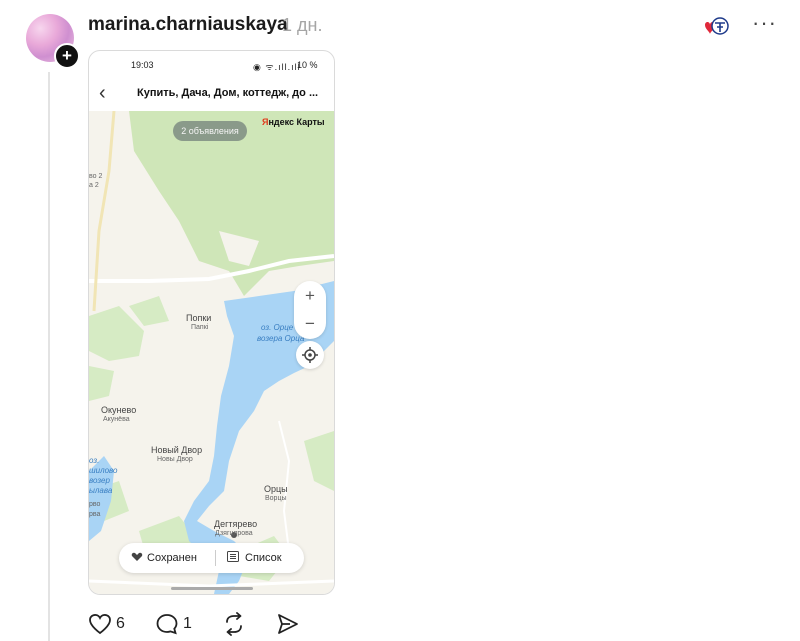 This screenshot has width=800, height=641. I want to click on map-label-edge: ылава, so click(101, 490).